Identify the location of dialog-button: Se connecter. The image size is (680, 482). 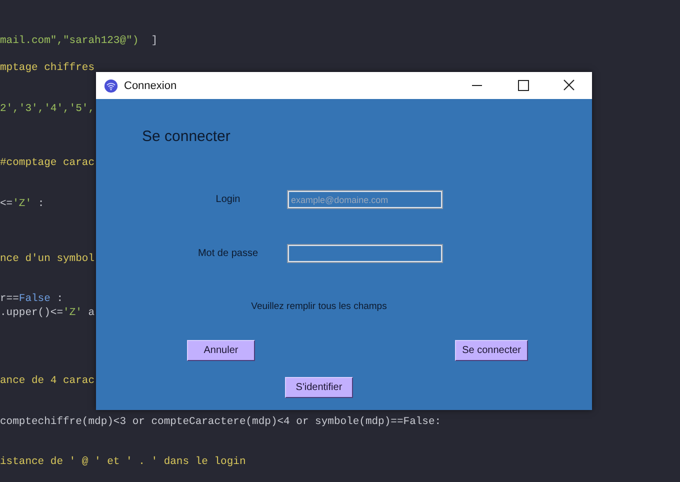
(491, 350).